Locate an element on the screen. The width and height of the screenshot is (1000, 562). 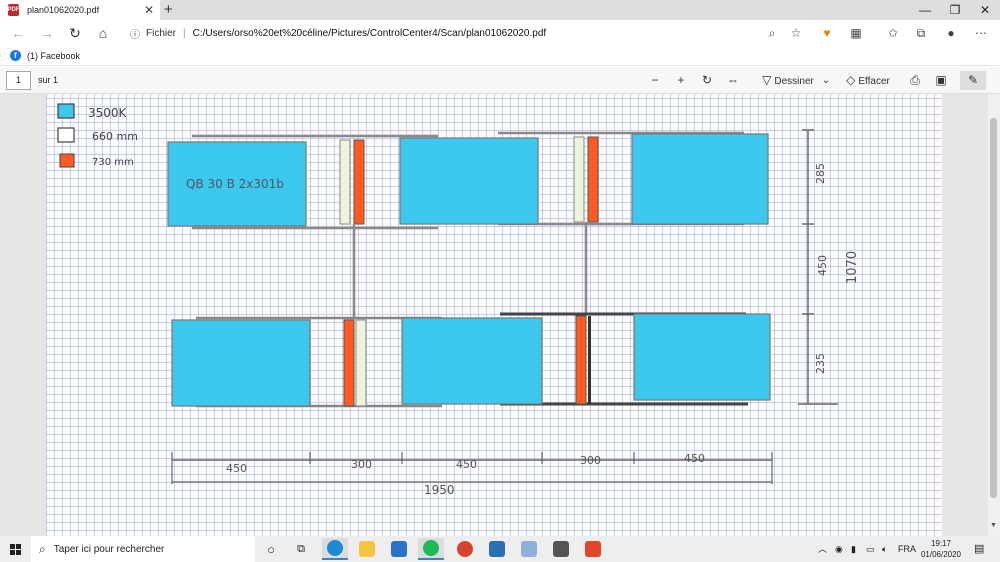
dimension-300-a: 300 is located at coordinates (361, 464).